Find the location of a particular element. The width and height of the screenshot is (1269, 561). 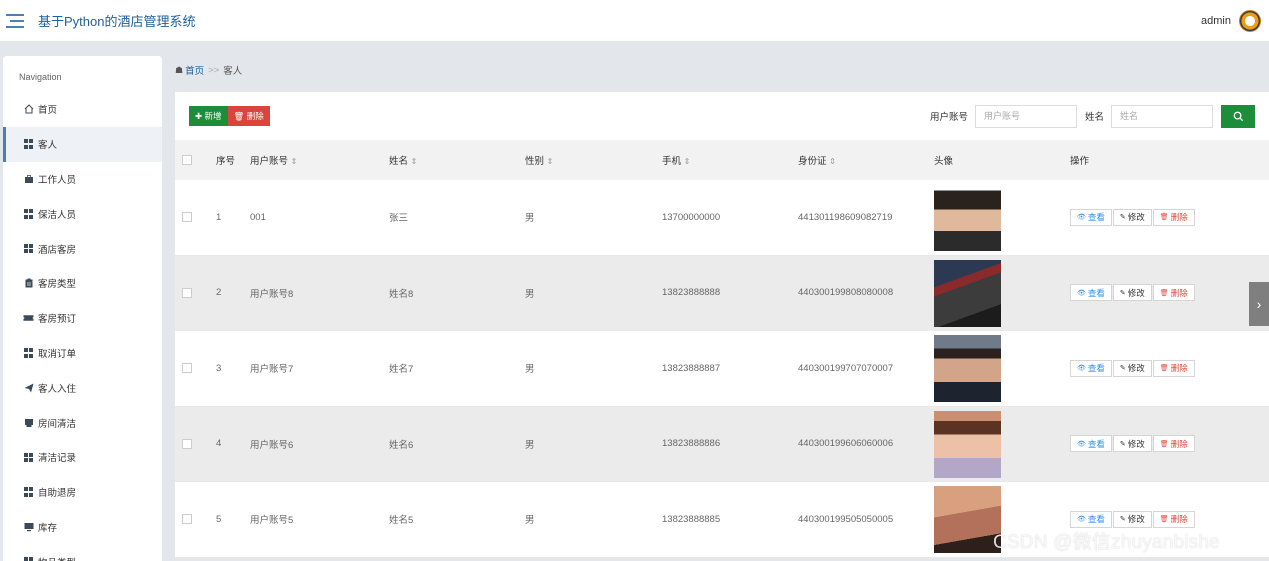

sidebar-item-9: 房间清洁 is located at coordinates (82, 422).